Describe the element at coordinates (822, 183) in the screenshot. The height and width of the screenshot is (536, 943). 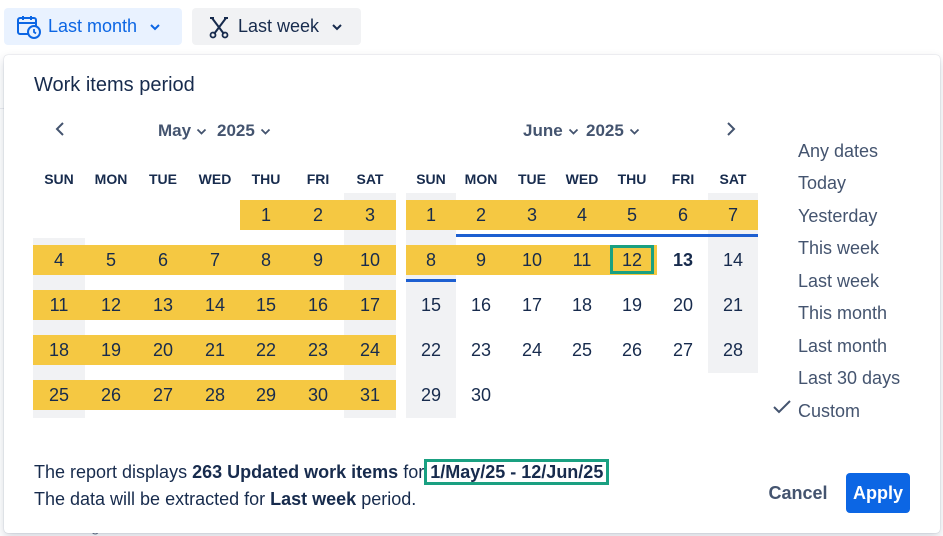
I see `preset-today: Today` at that location.